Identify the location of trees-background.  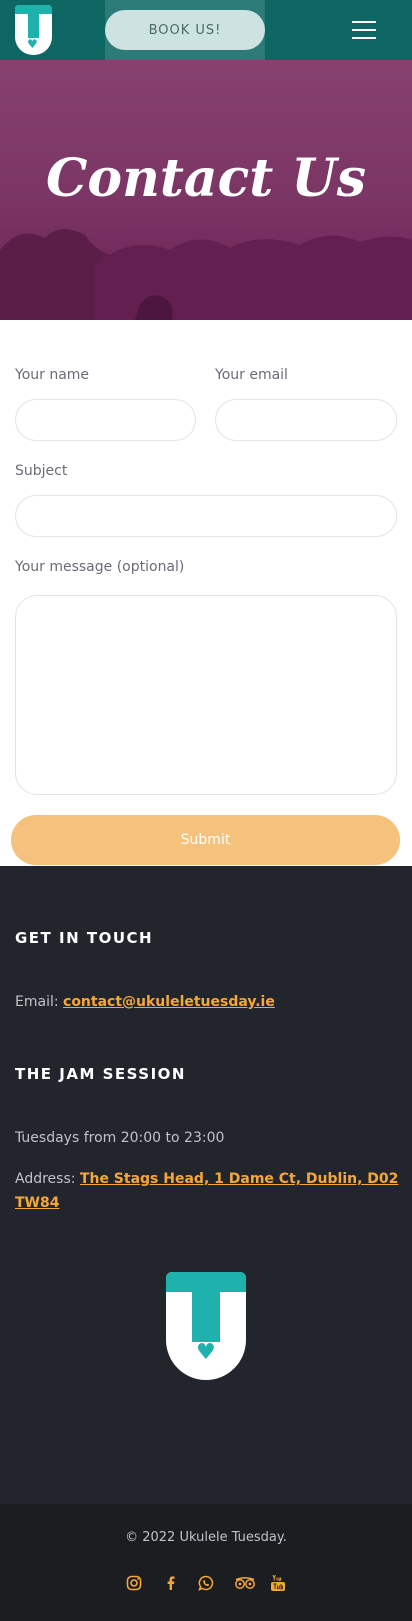
(206, 274).